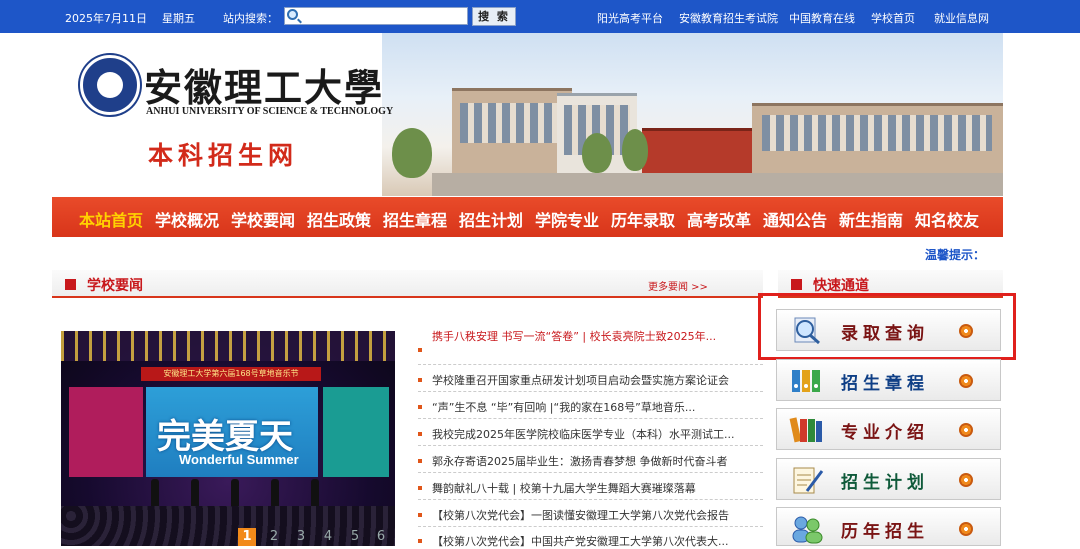 This screenshot has width=1080, height=549. I want to click on slider-banner-text: 安徽理工大学第六届168号草地音乐节, so click(231, 374).